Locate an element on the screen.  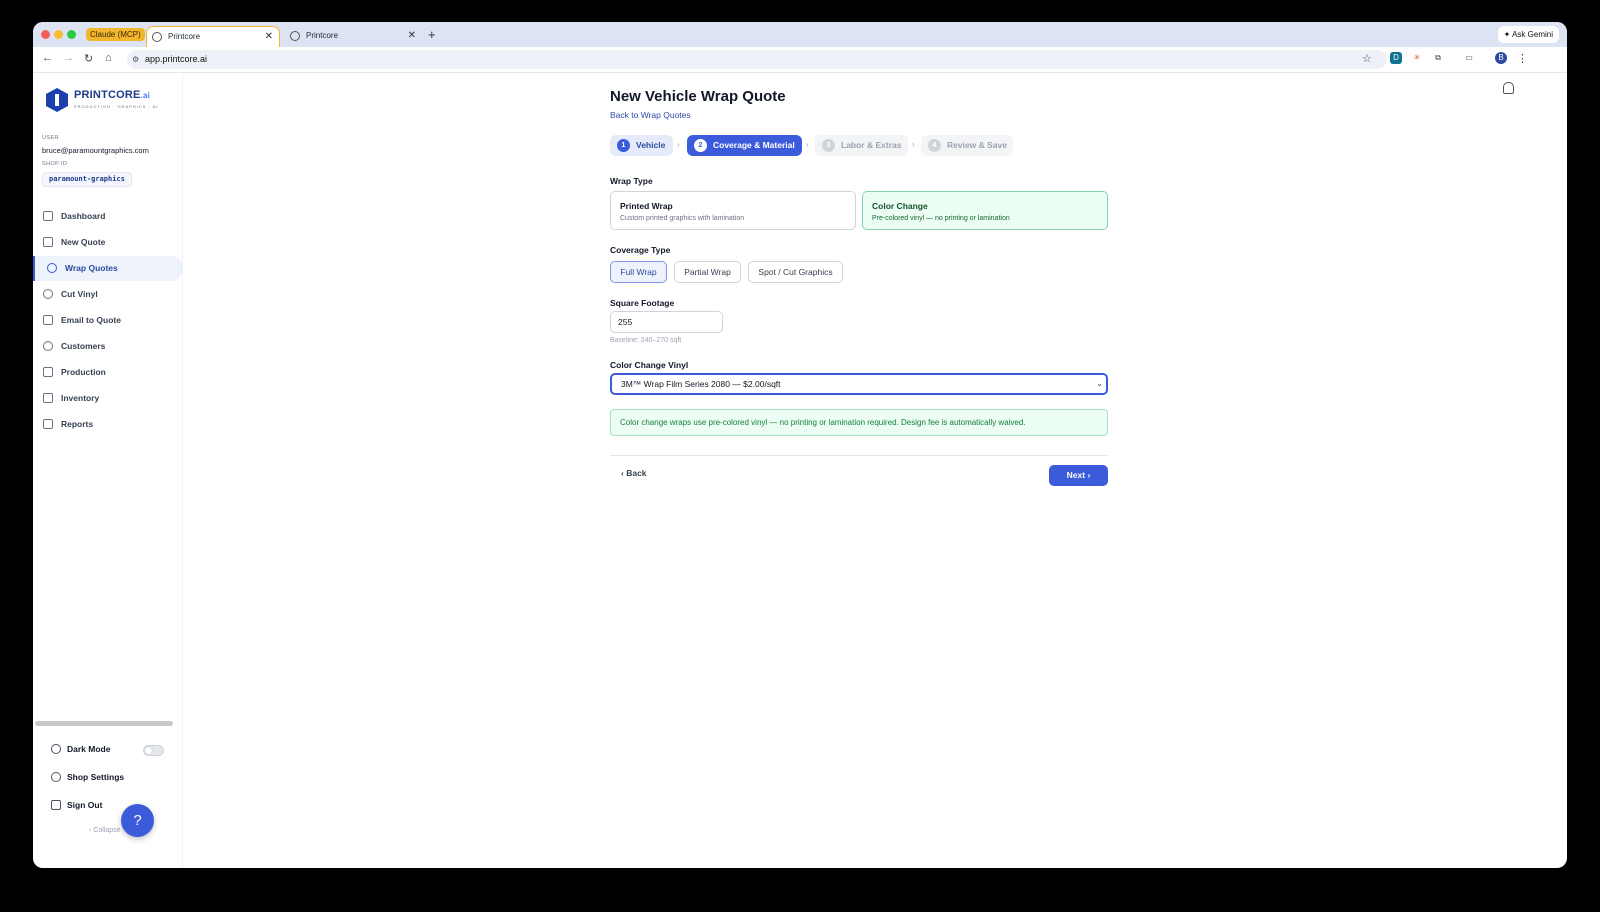
address-toolbar: ← → ↻ ⌂ ⚙ app.printcore.ai ☆ D ✳ ⧉ ▭ B ⋮ is located at coordinates (800, 60).